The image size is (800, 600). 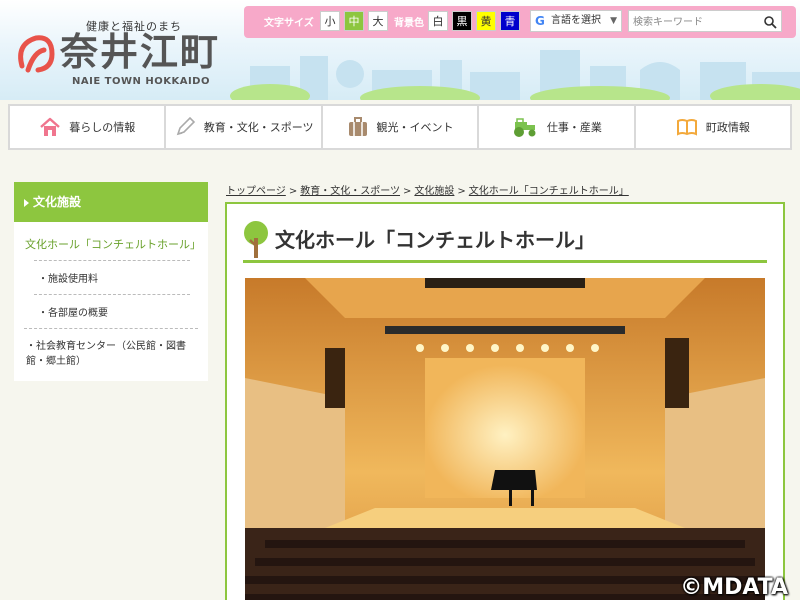 What do you see at coordinates (26, 202) in the screenshot?
I see `triangle-right-icon` at bounding box center [26, 202].